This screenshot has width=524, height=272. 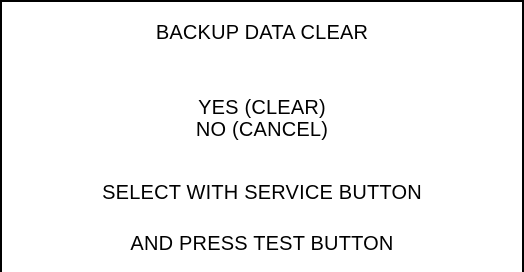 I want to click on instruction-press-line: AND PRESS TEST BUTTON, so click(x=262, y=244).